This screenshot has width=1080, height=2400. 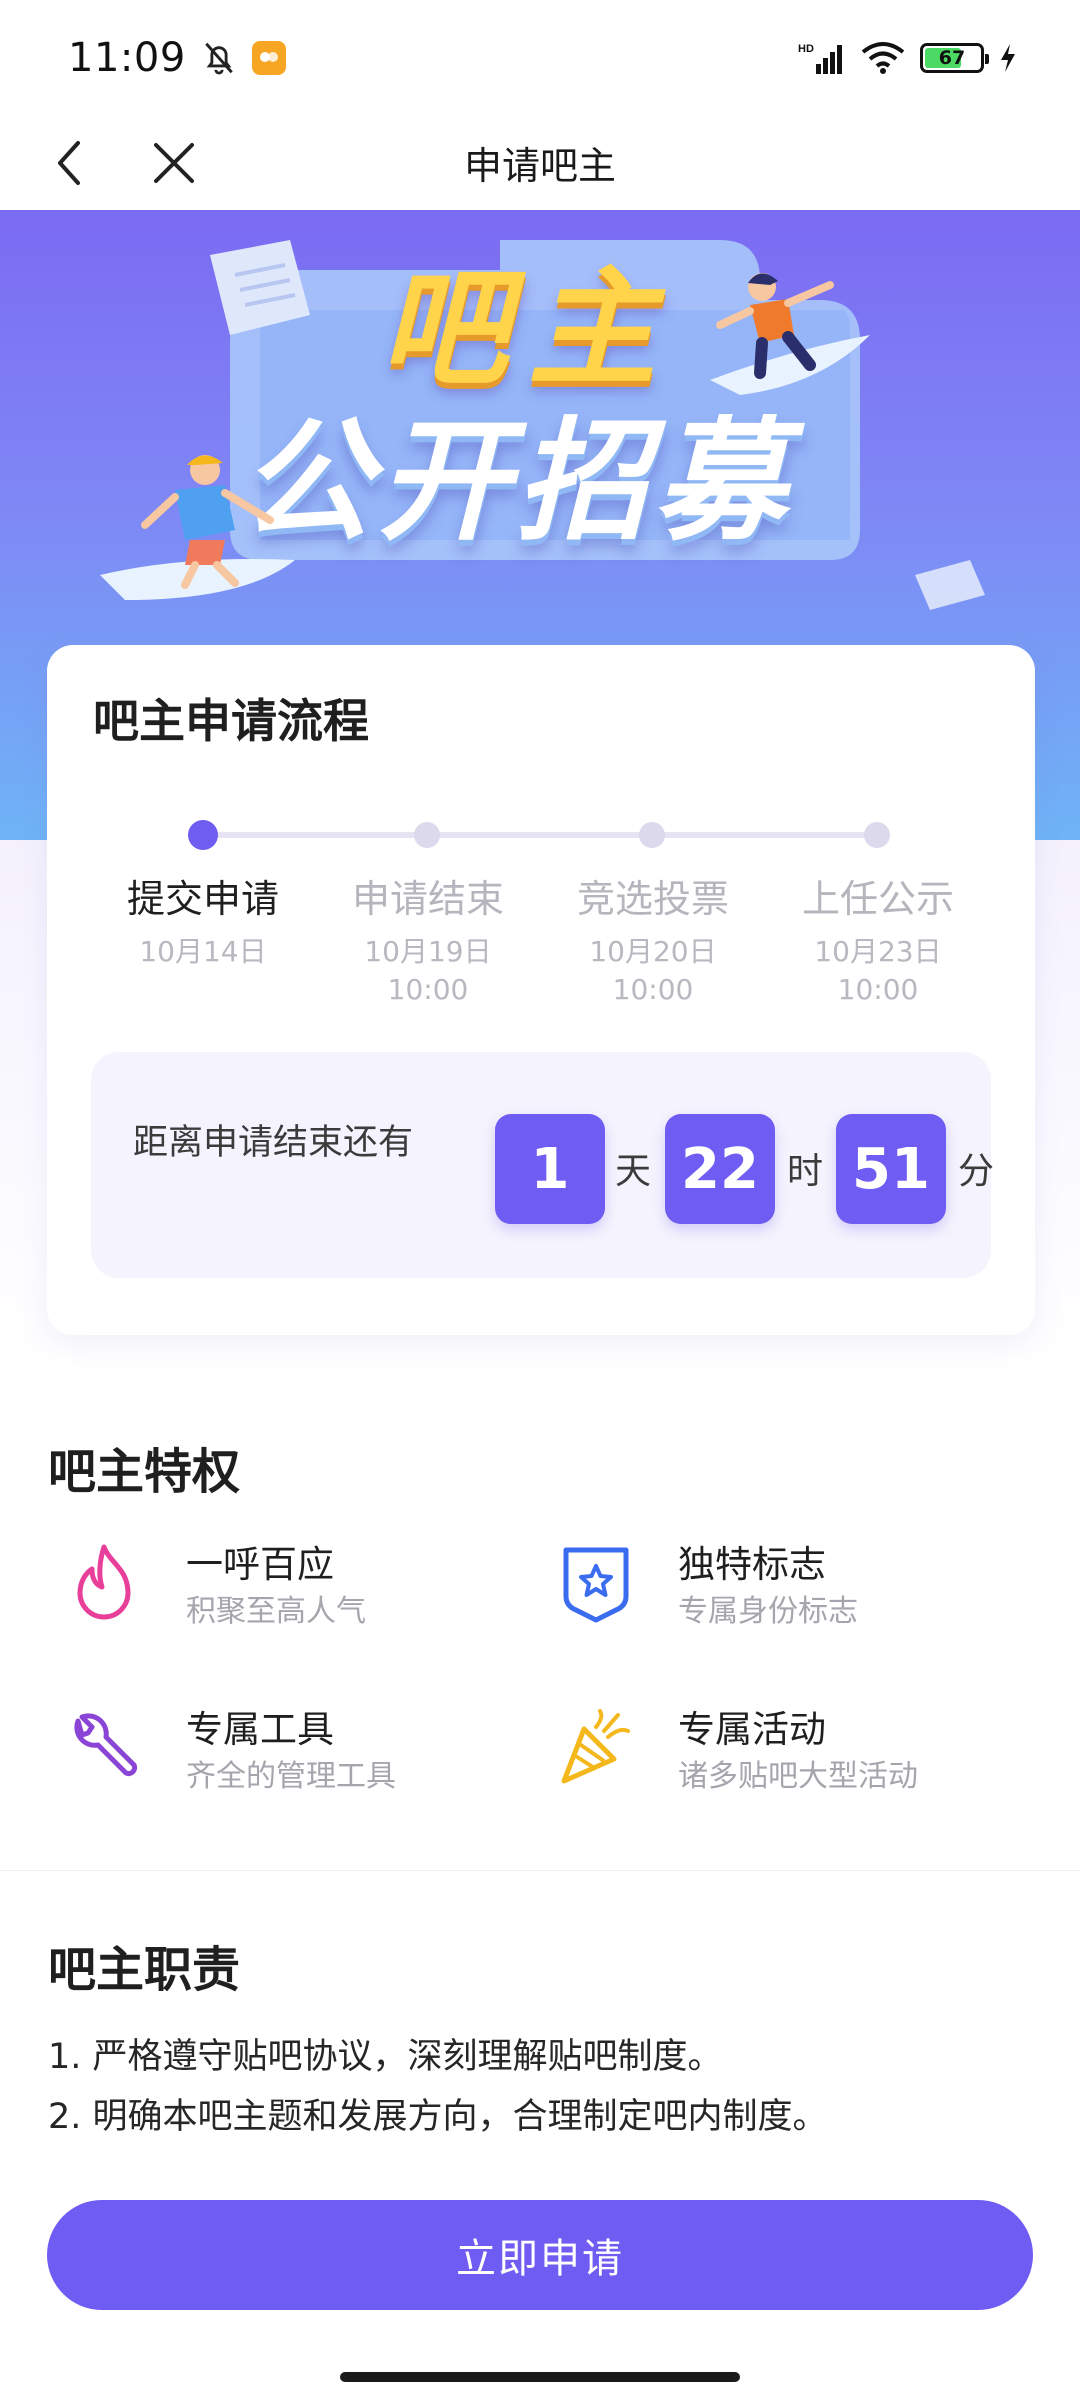 I want to click on countdown-minute-unit: 分, so click(x=976, y=1171).